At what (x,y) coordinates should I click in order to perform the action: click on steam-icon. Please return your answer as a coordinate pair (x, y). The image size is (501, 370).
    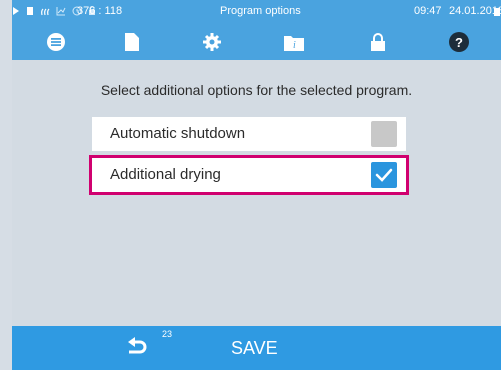
    Looking at the image, I should click on (45, 12).